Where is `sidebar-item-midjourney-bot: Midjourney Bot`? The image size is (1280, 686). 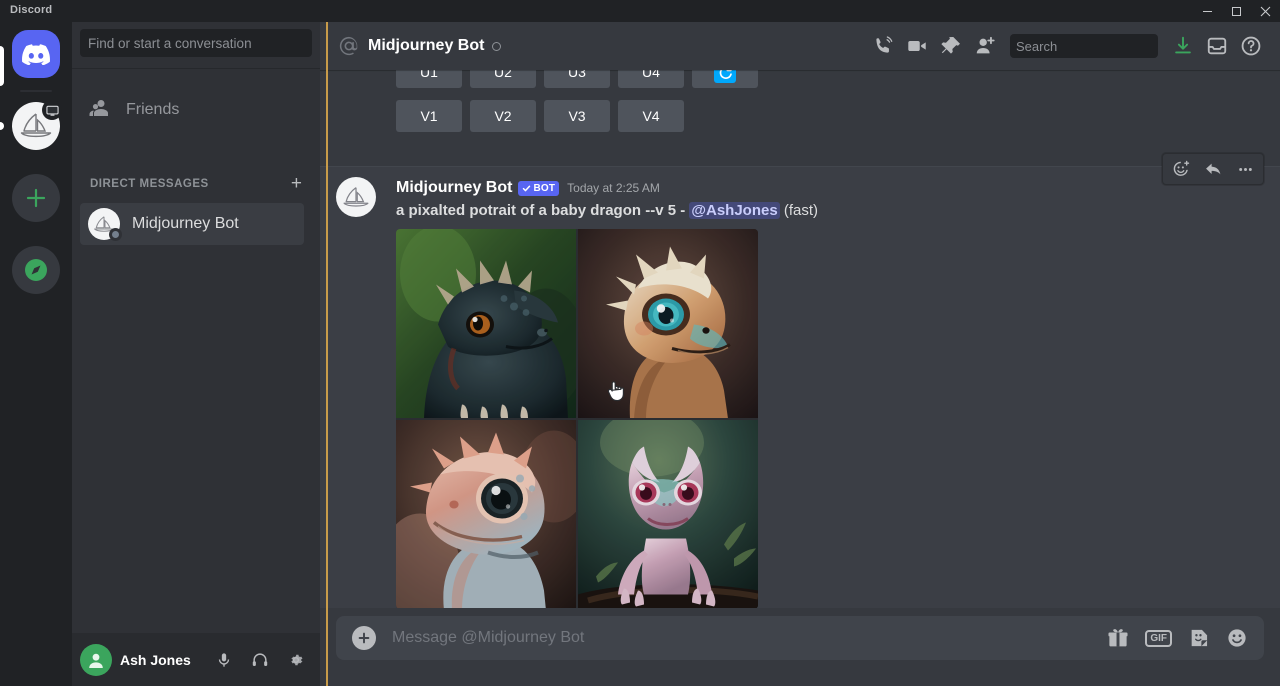
sidebar-item-midjourney-bot: Midjourney Bot is located at coordinates (192, 224).